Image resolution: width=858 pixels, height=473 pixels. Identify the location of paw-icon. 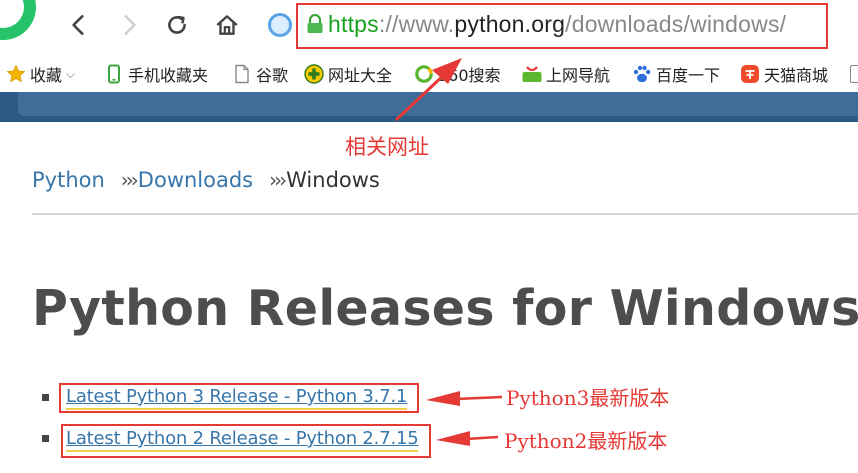
(642, 74).